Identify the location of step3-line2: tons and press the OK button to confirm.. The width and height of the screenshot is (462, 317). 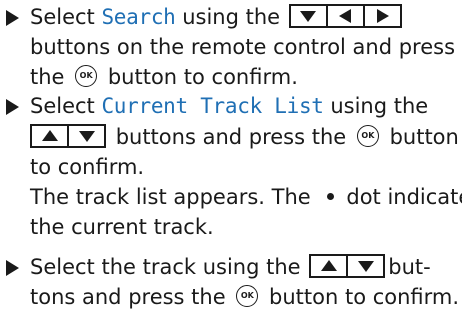
(244, 297).